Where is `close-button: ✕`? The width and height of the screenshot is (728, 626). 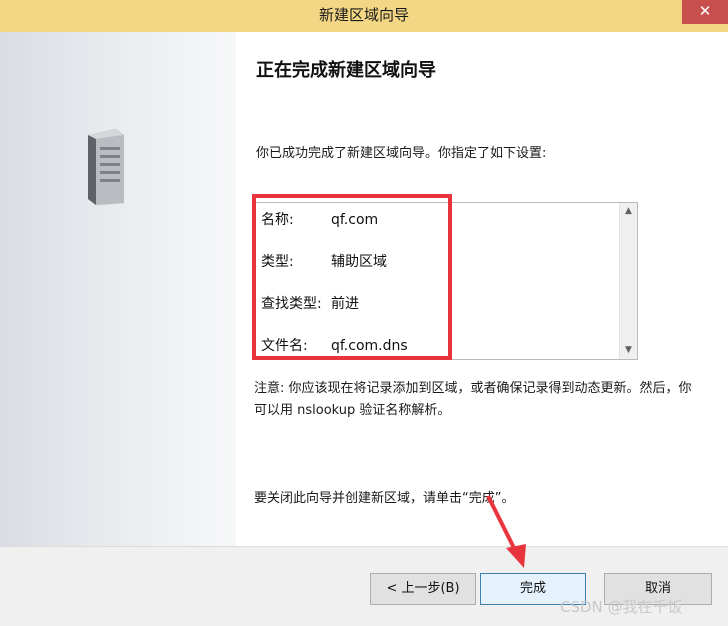 close-button: ✕ is located at coordinates (705, 12).